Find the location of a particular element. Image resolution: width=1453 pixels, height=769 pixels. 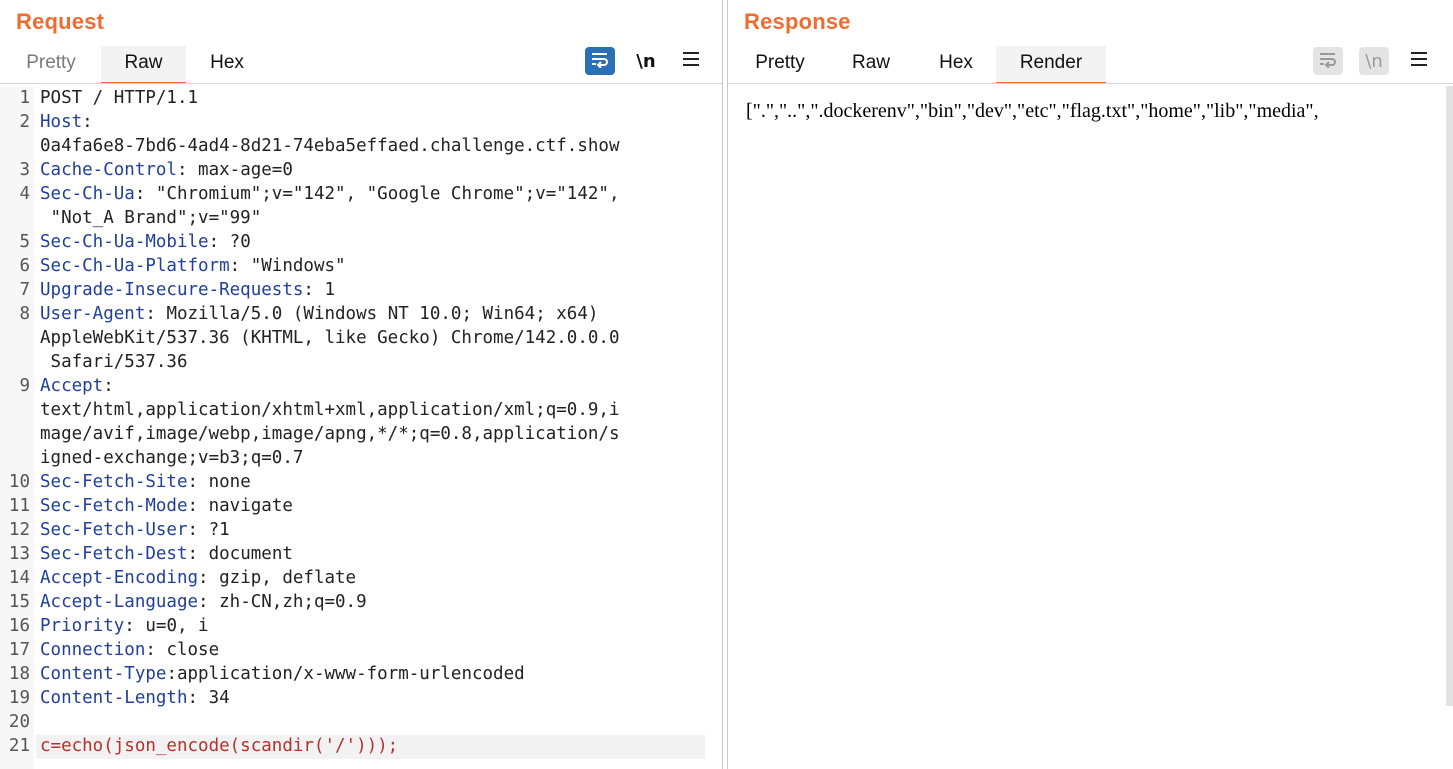

header-value: "Not_A Brand";v="99" is located at coordinates (151, 218).